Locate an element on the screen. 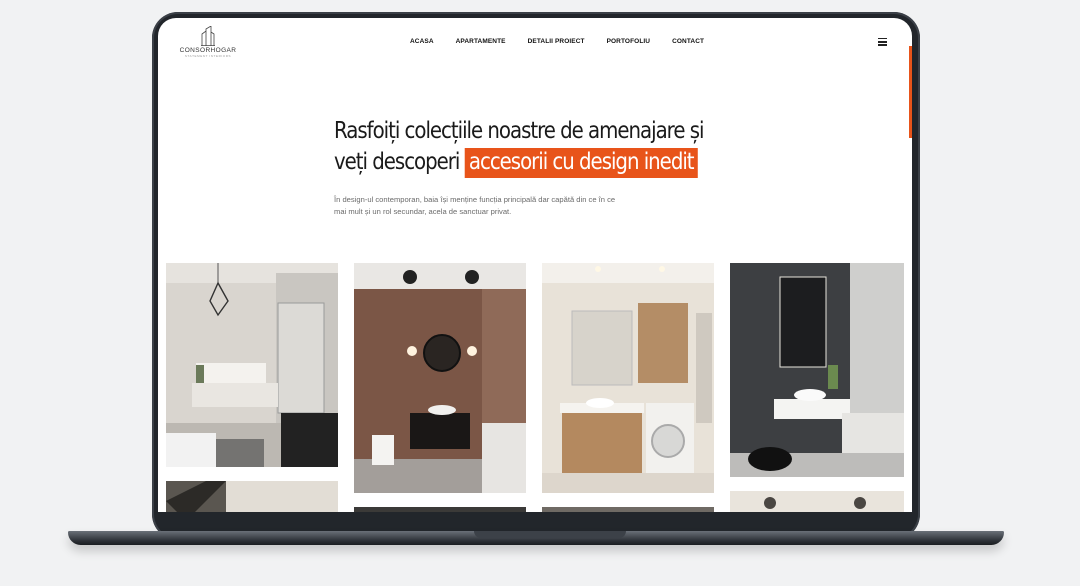  hamburger-menu-icon is located at coordinates (882, 42).